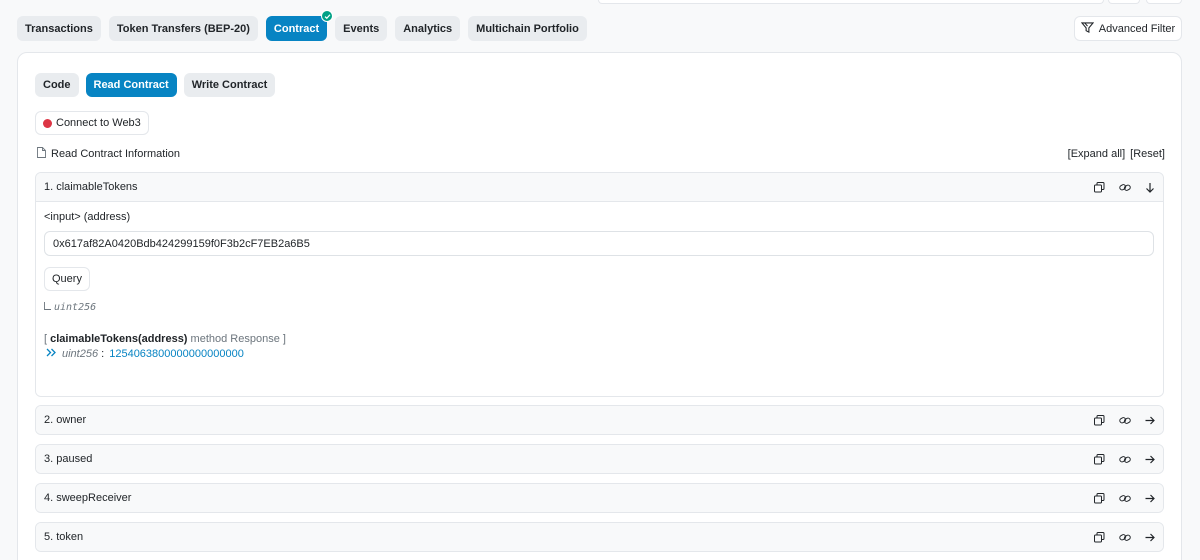 This screenshot has height=560, width=1200. I want to click on method-token: 5. token, so click(599, 537).